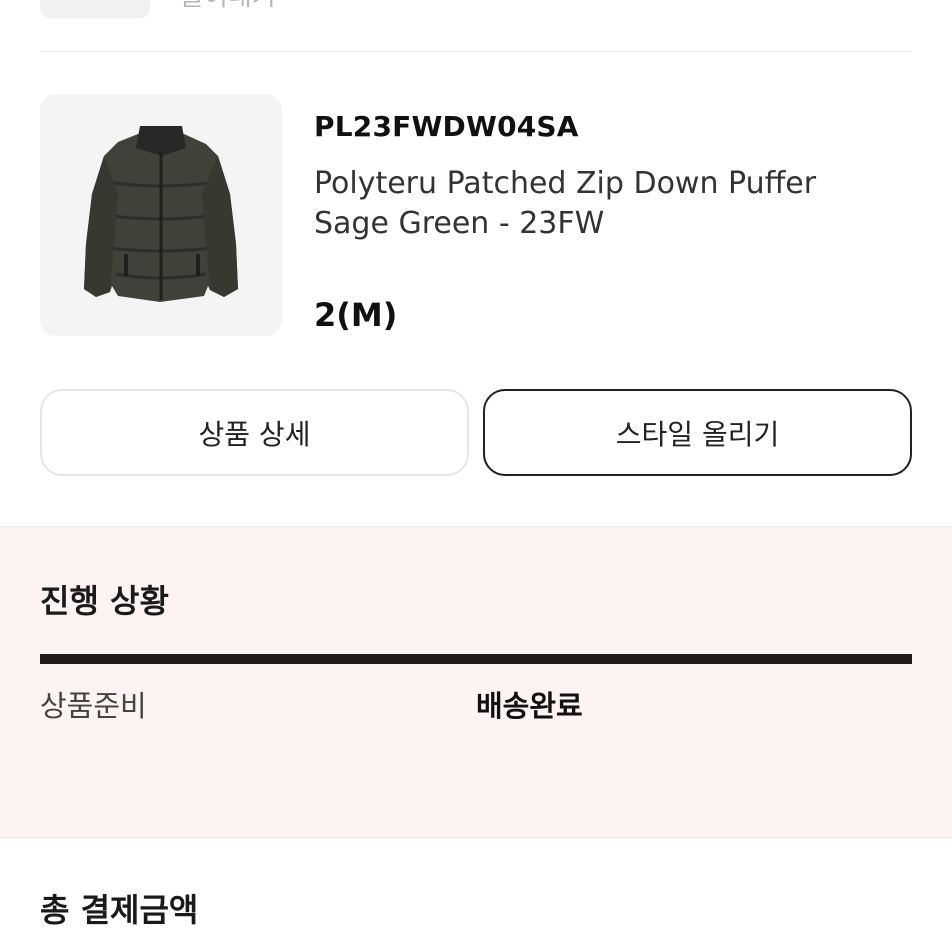 Image resolution: width=952 pixels, height=952 pixels. Describe the element at coordinates (476, 26) in the screenshot. I see `previous-item-row: 쓸어내기` at that location.